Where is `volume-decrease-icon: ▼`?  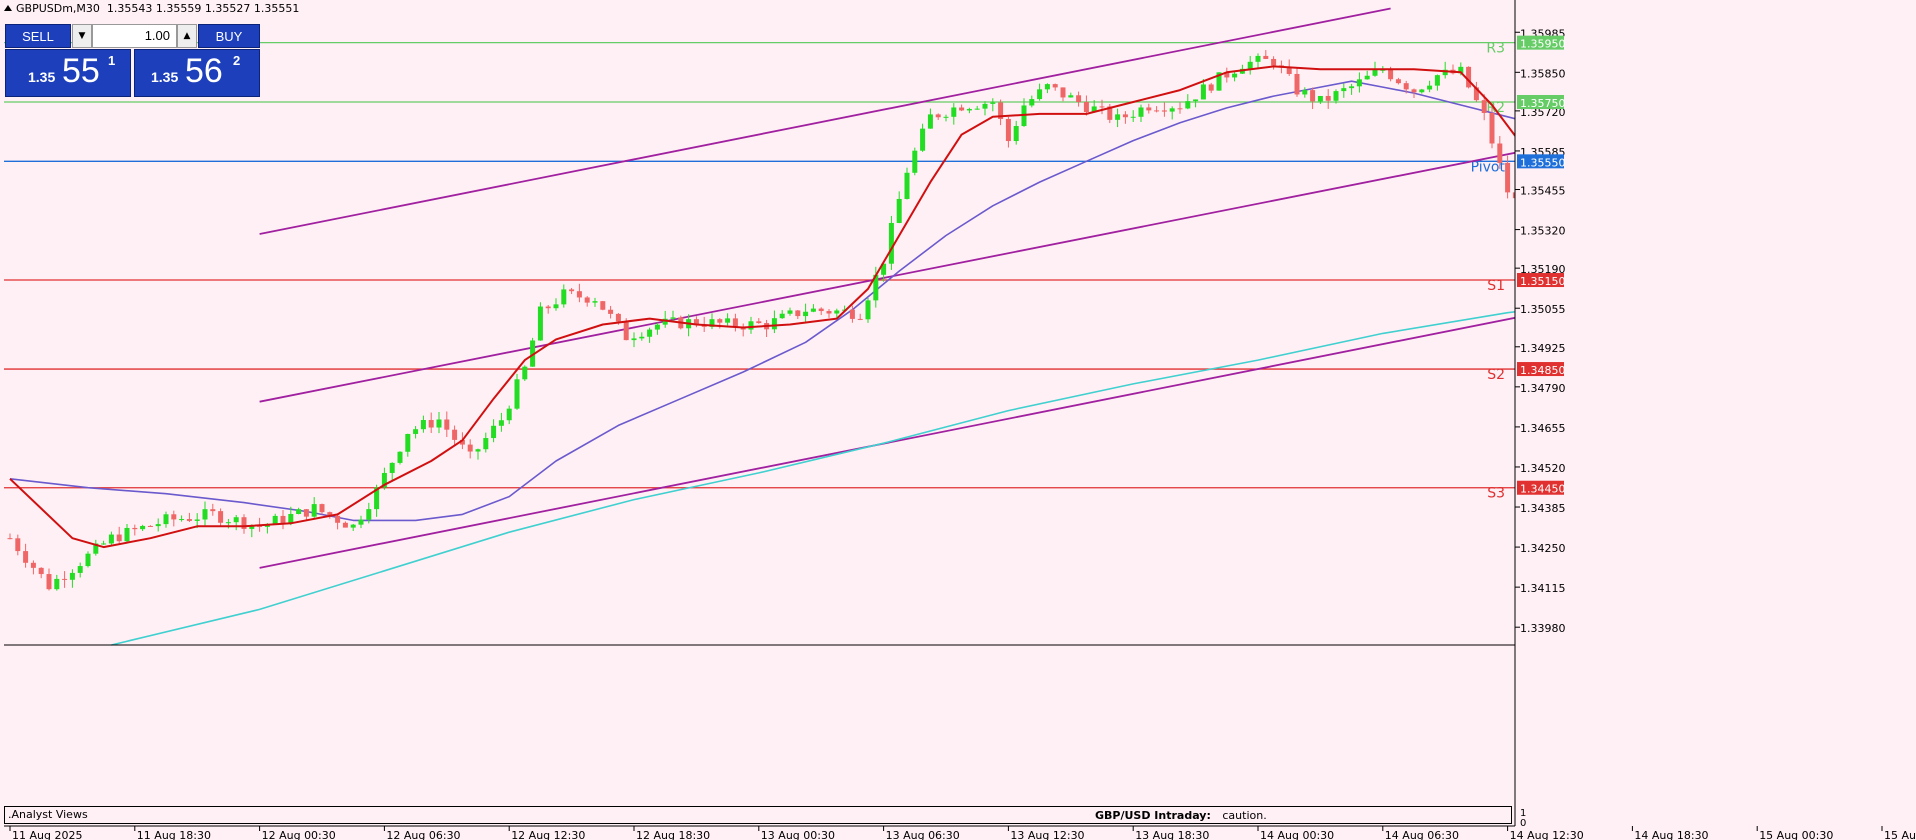 volume-decrease-icon: ▼ is located at coordinates (82, 36).